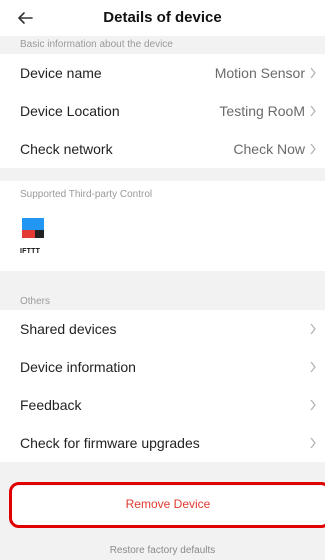 Image resolution: width=325 pixels, height=560 pixels. What do you see at coordinates (262, 111) in the screenshot?
I see `device-location-value: Testing RooM` at bounding box center [262, 111].